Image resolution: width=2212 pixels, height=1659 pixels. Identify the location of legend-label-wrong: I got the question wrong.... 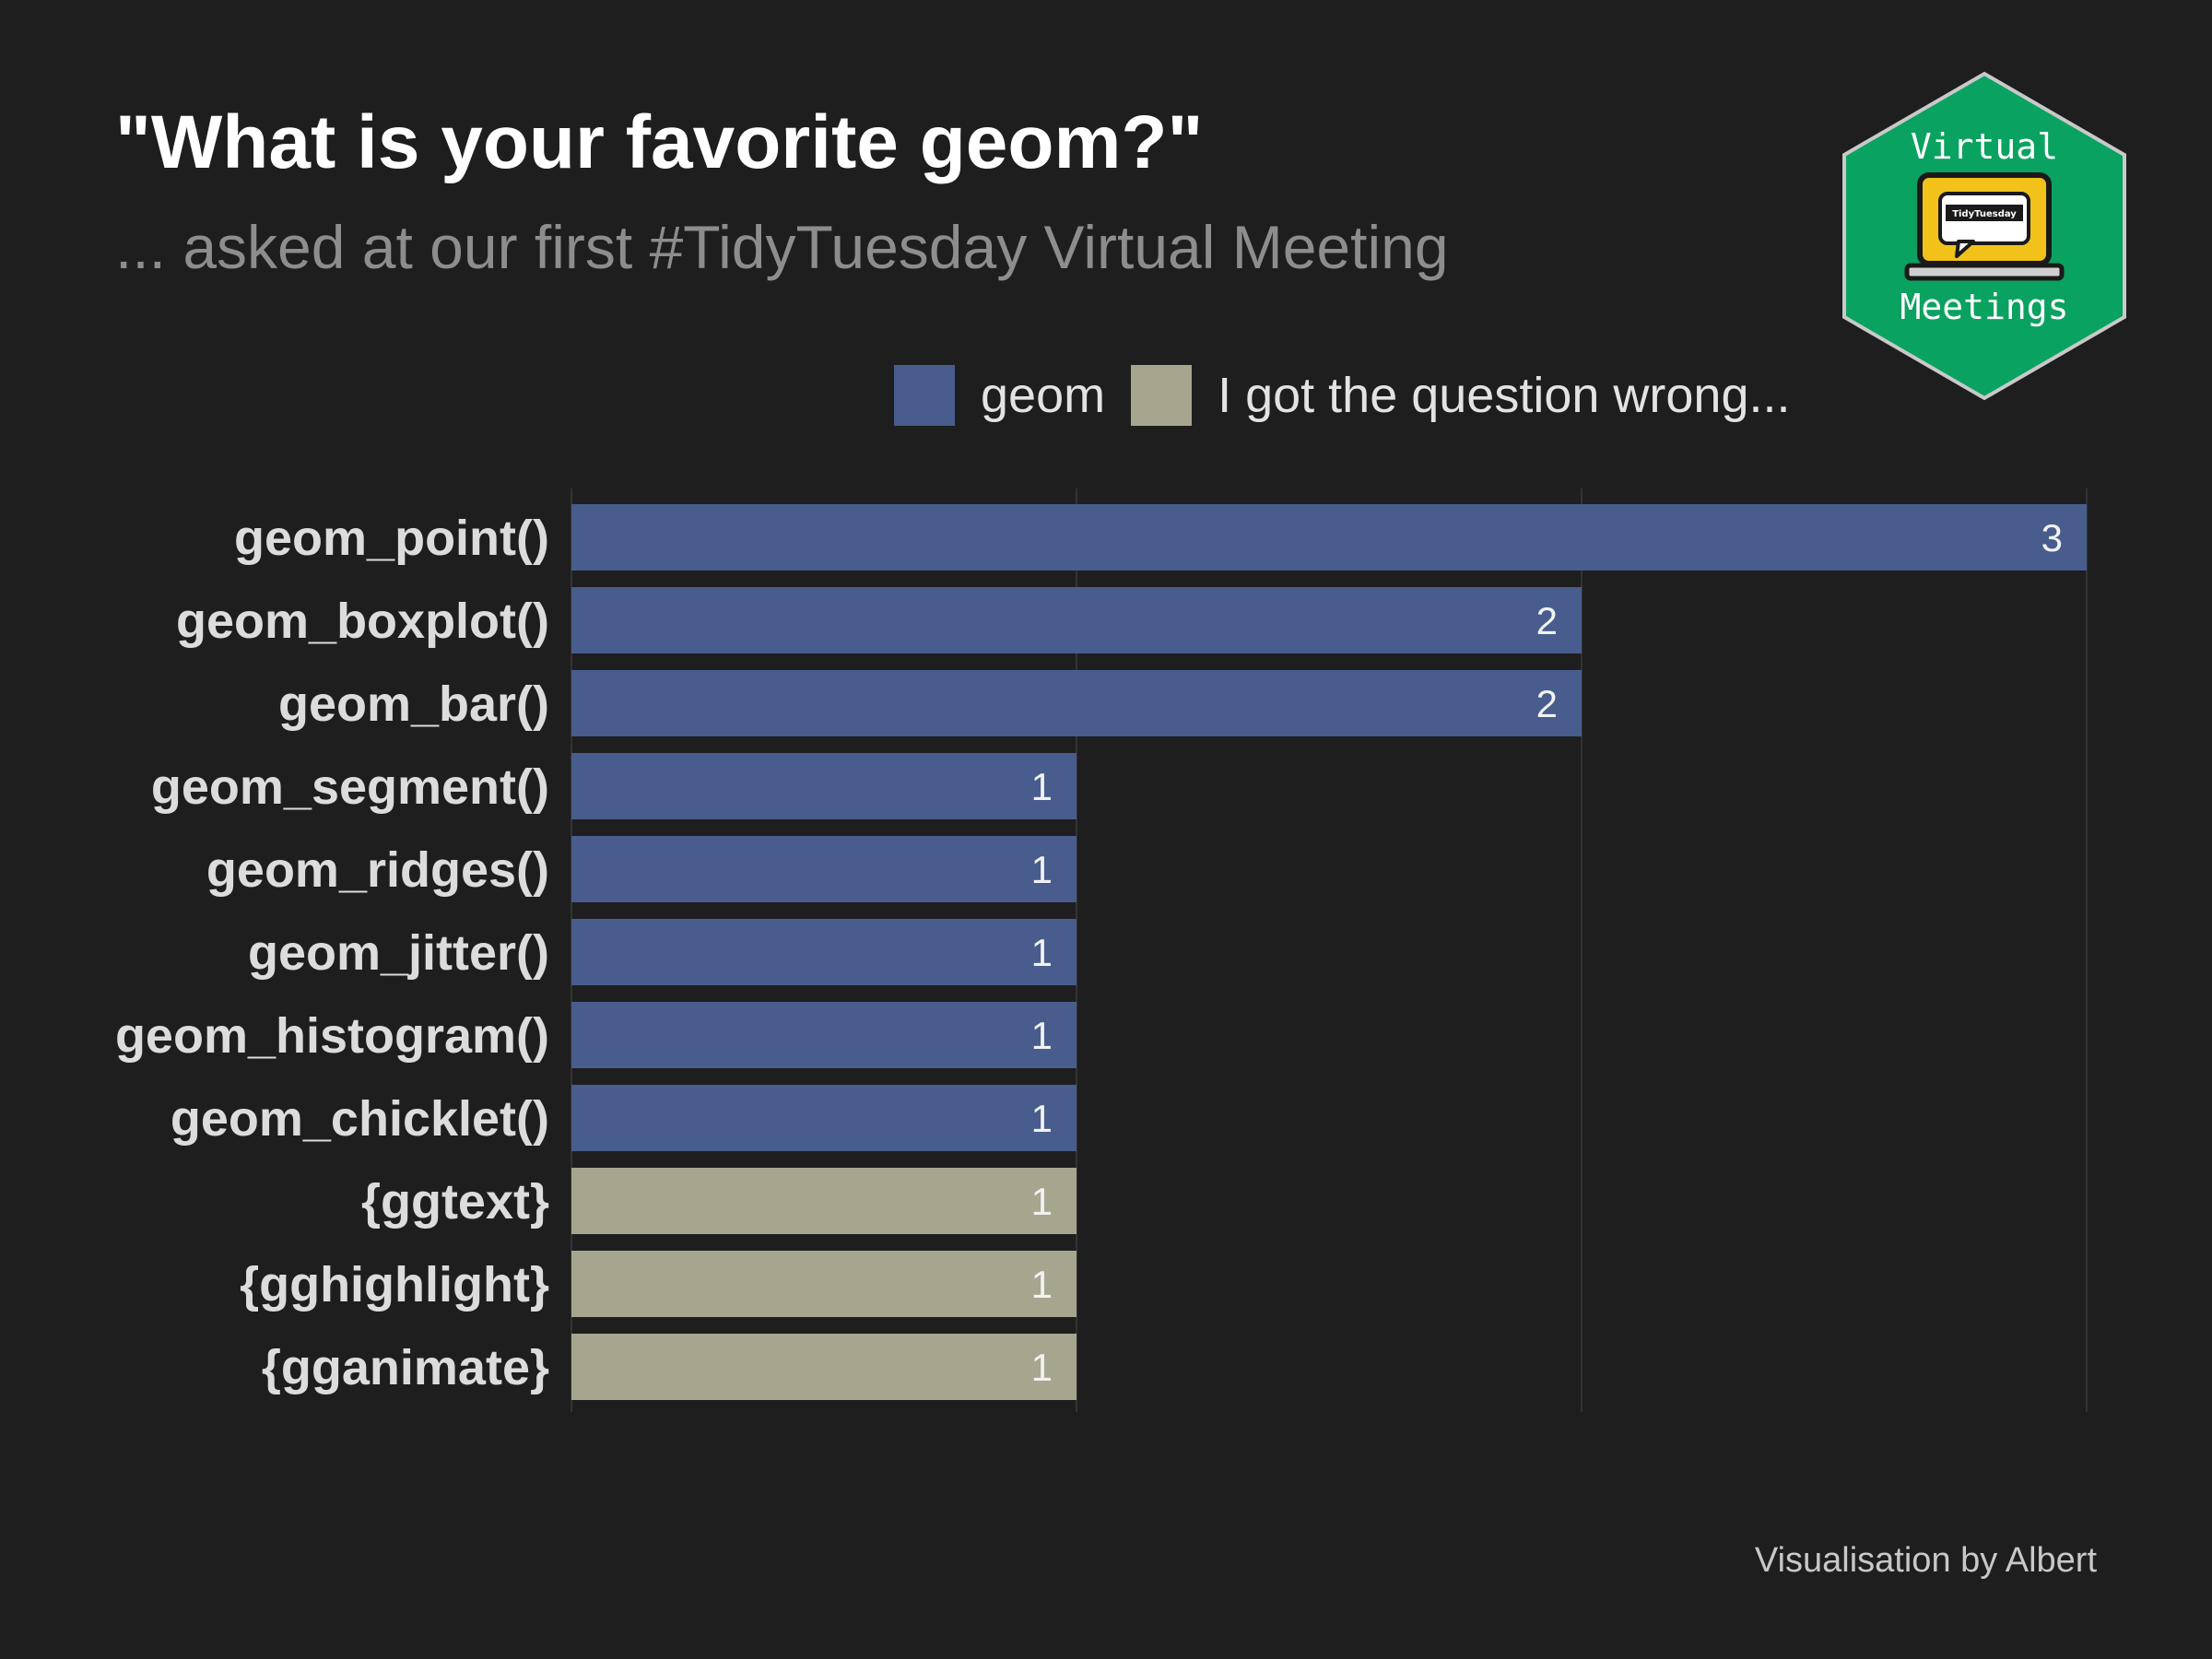
(1504, 395).